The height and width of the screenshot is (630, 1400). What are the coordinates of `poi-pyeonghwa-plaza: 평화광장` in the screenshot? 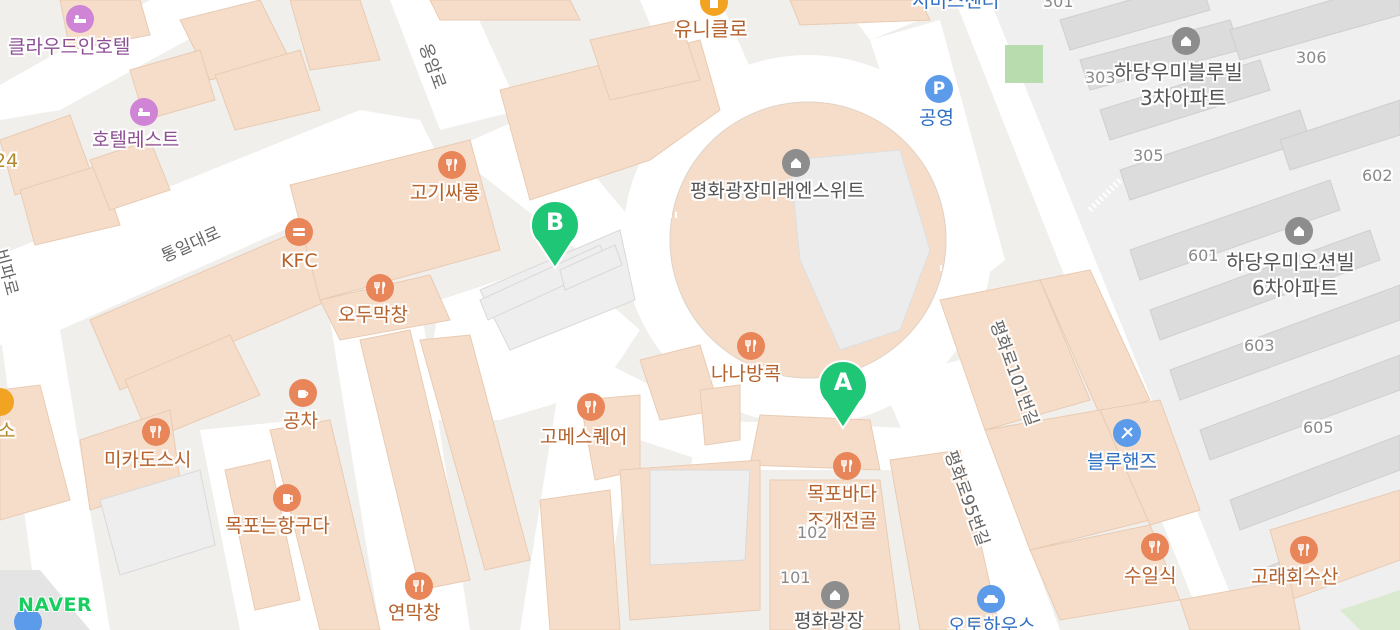 It's located at (829, 621).